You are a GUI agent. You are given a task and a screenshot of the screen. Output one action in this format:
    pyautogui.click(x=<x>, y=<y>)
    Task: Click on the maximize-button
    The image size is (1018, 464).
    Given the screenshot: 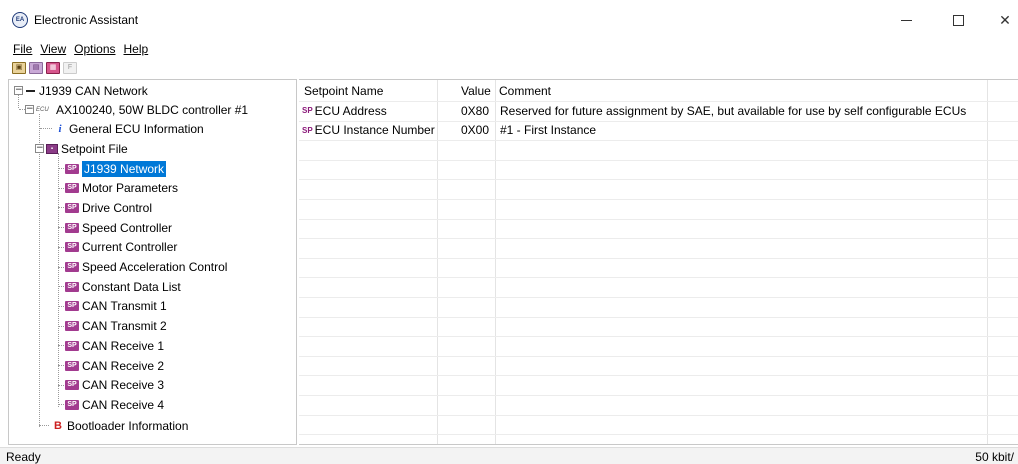 What is the action you would take?
    pyautogui.click(x=958, y=20)
    